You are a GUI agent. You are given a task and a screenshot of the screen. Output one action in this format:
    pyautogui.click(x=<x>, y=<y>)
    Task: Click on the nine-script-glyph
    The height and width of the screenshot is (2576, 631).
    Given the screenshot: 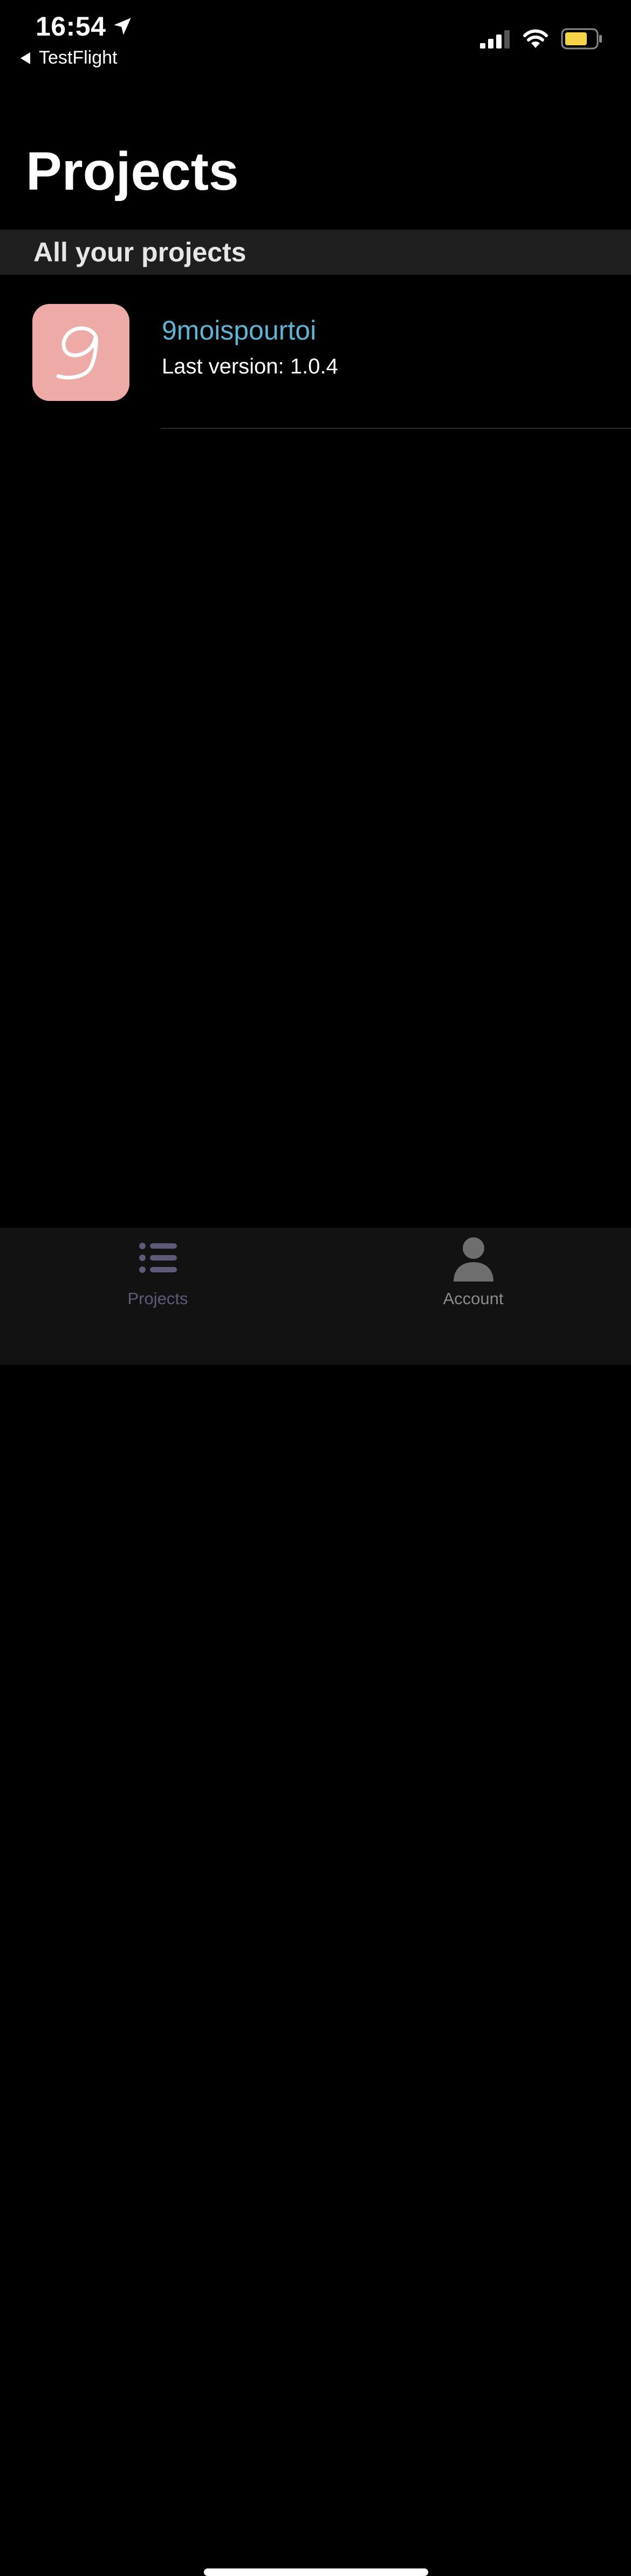 What is the action you would take?
    pyautogui.click(x=77, y=353)
    